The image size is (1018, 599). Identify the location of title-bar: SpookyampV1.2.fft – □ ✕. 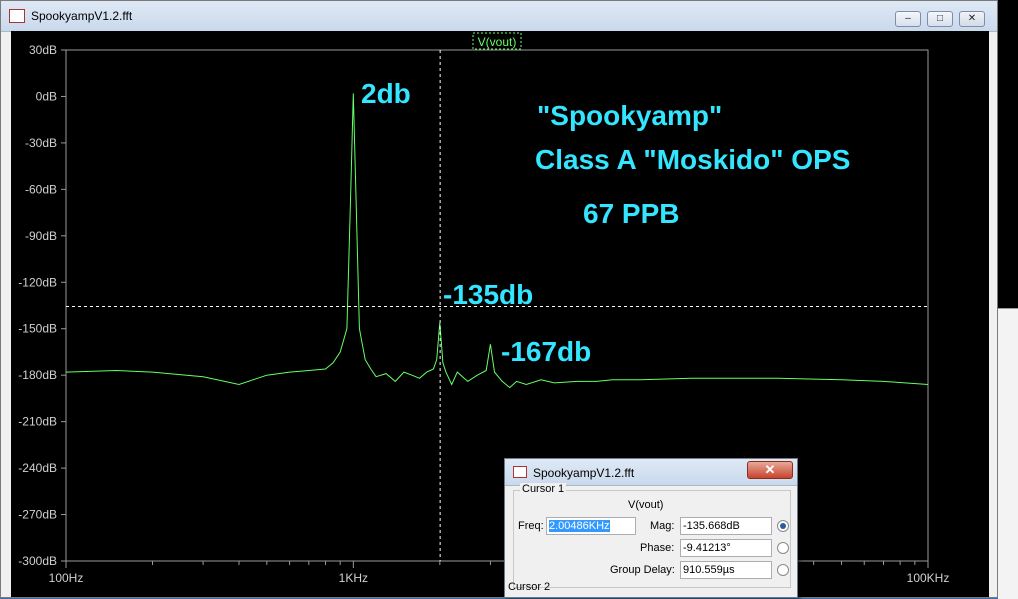
(499, 16).